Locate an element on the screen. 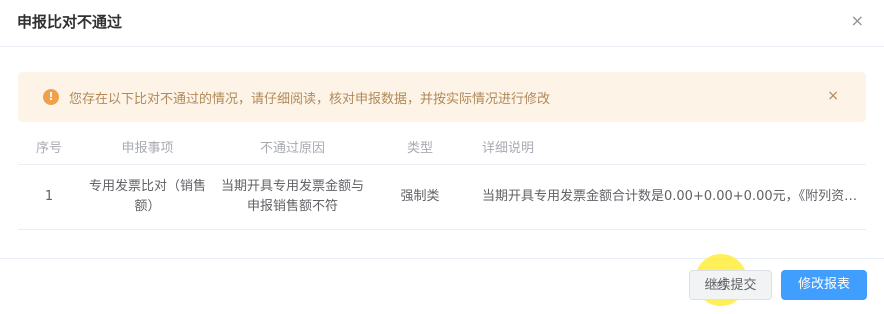 The width and height of the screenshot is (884, 314). col-header-reason: 不通过原因 is located at coordinates (292, 146).